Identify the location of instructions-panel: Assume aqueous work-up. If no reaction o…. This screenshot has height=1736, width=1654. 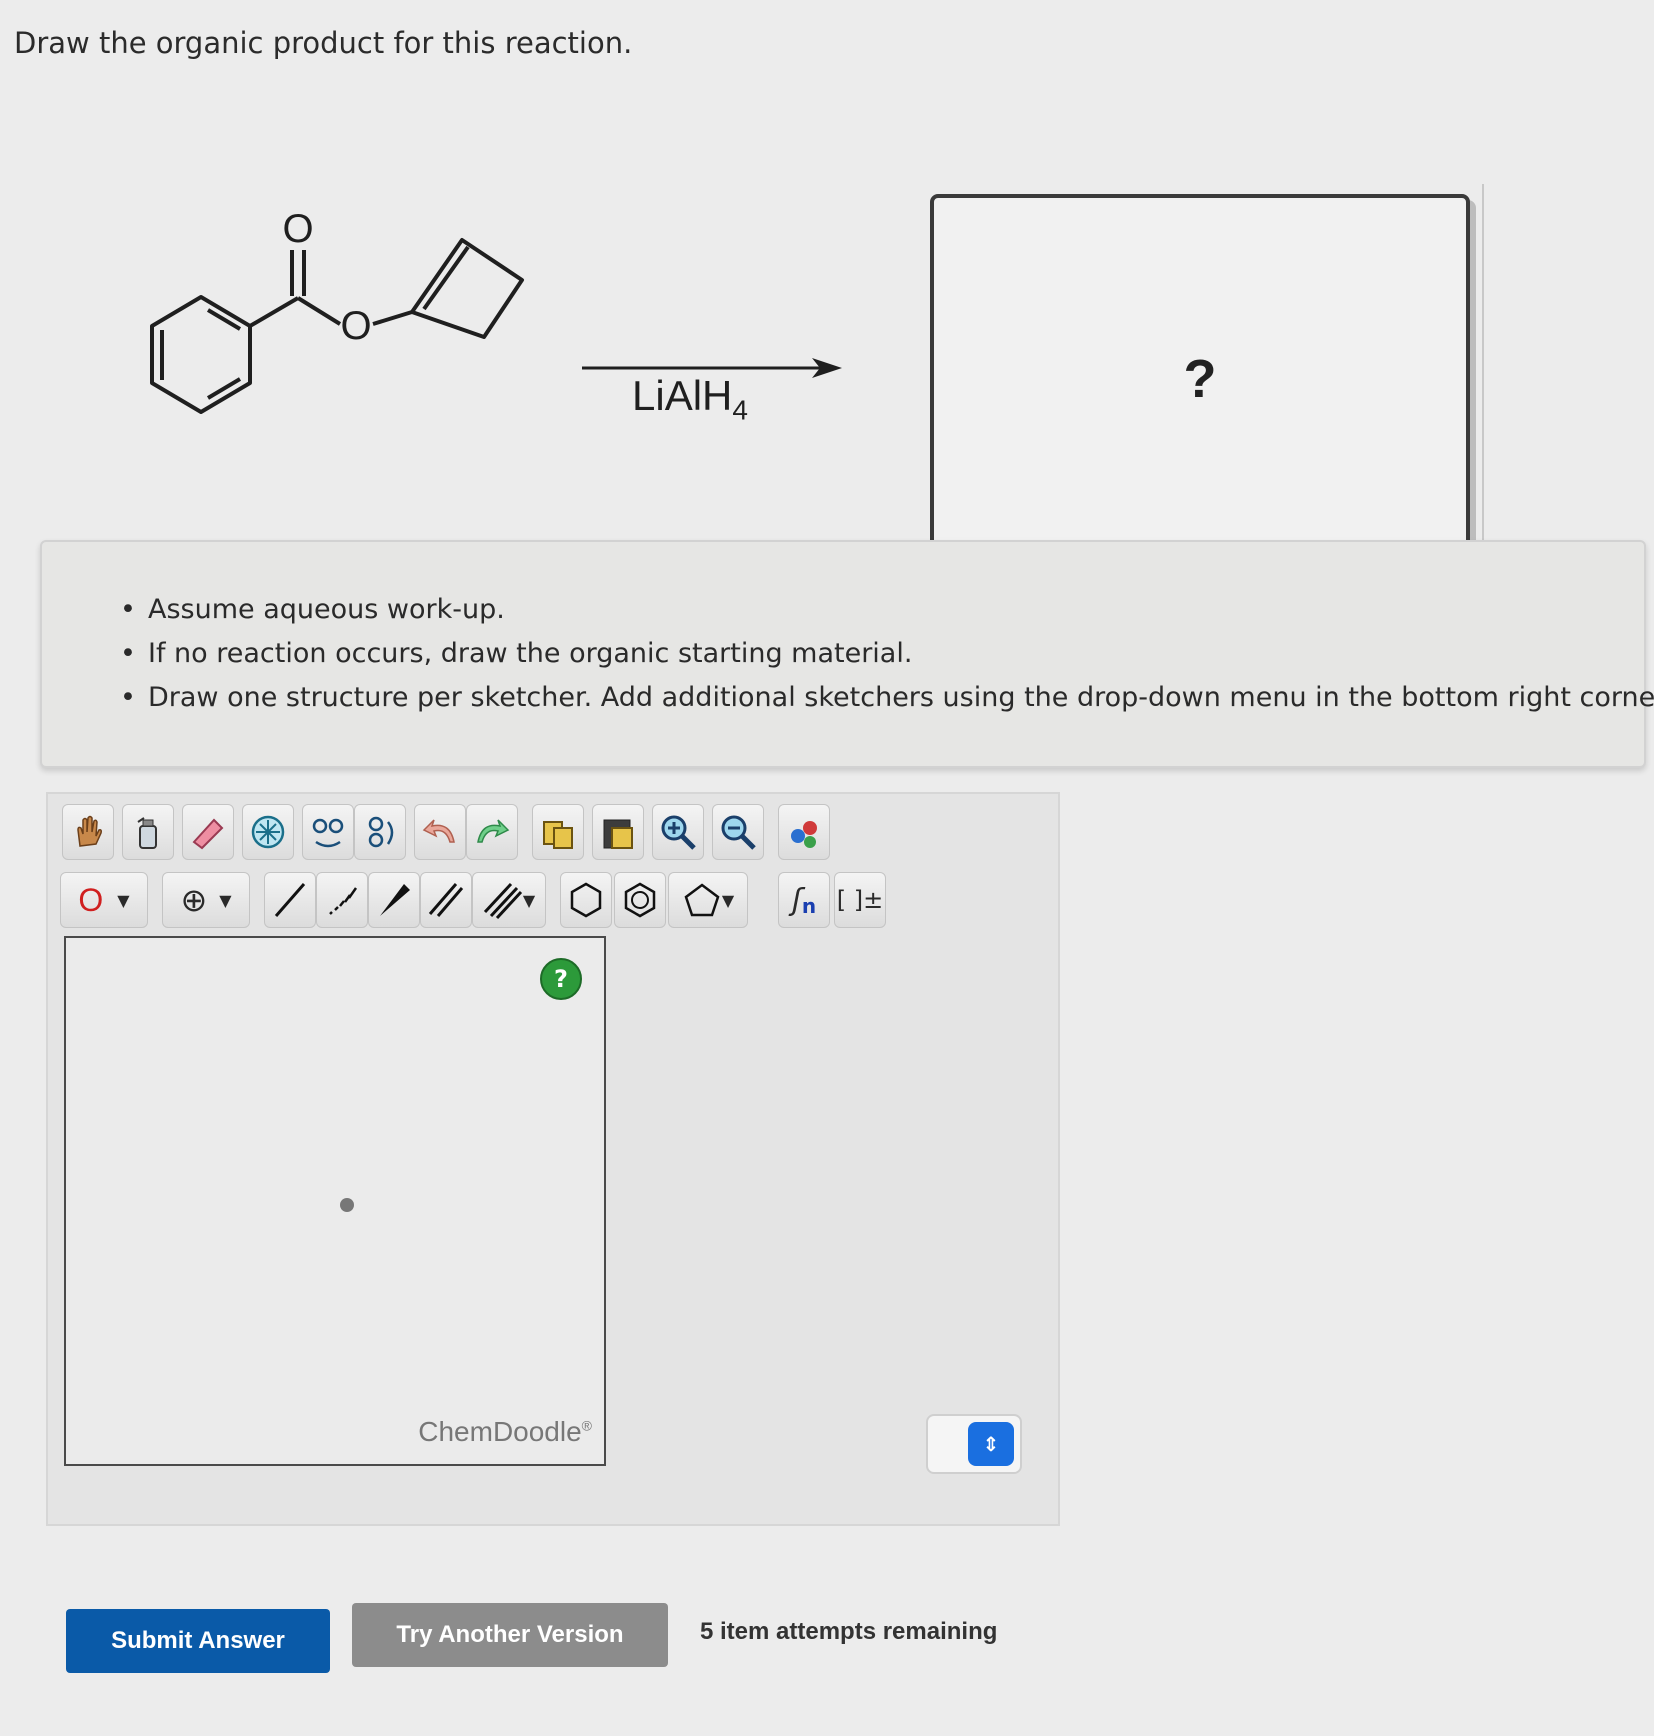
(847, 654).